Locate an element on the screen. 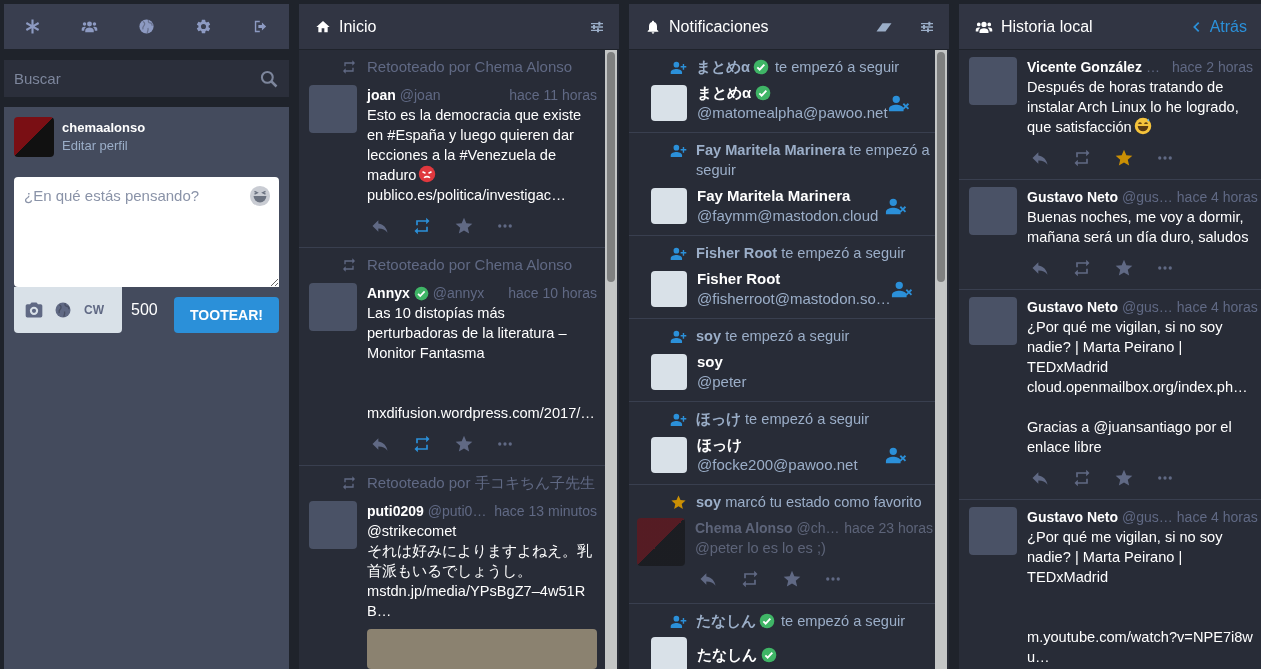 Image resolution: width=1261 pixels, height=669 pixels. bell-icon is located at coordinates (653, 26).